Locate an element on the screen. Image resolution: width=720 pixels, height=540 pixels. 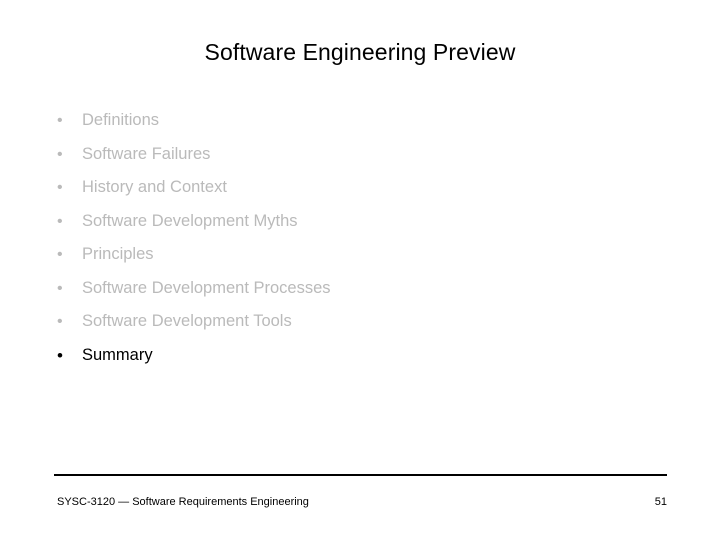
list-item: • Software Development Tools is located at coordinates (364, 322).